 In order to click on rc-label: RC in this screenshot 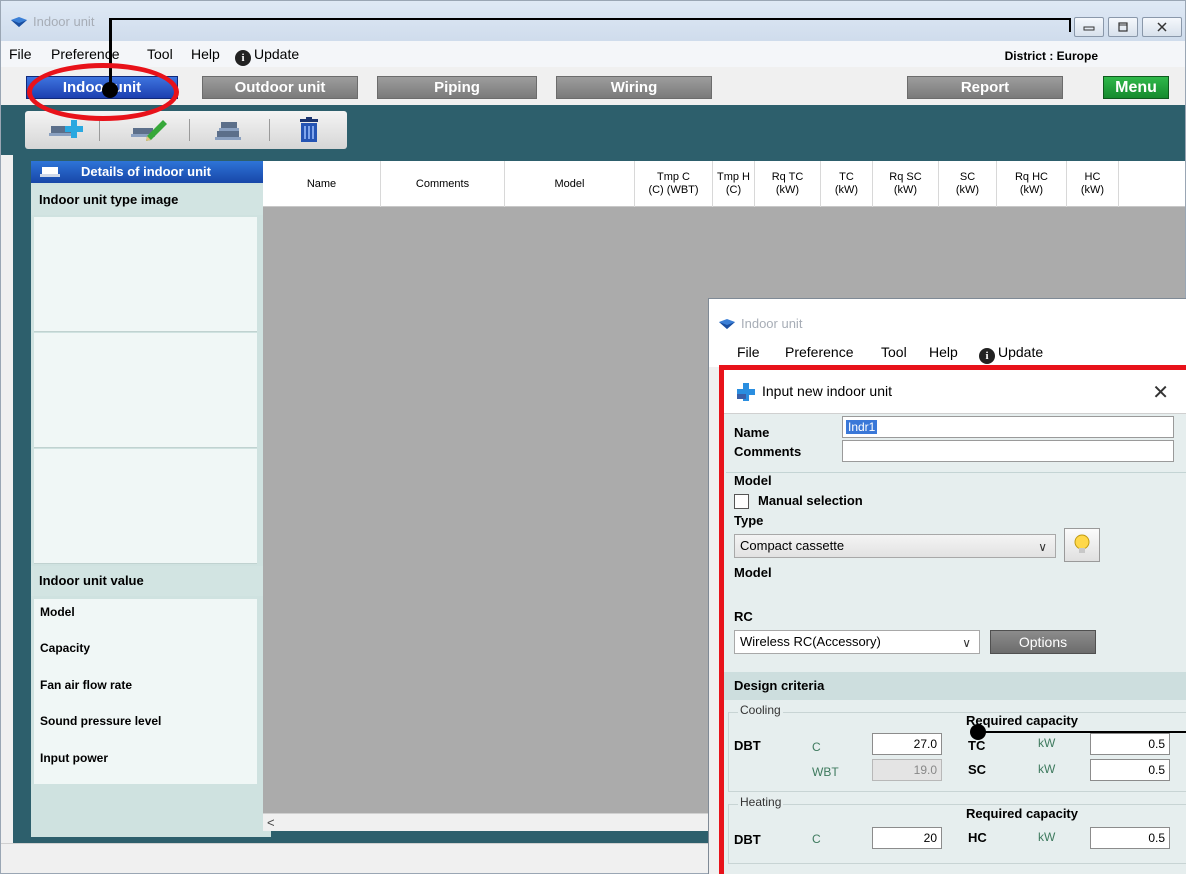, I will do `click(743, 616)`.